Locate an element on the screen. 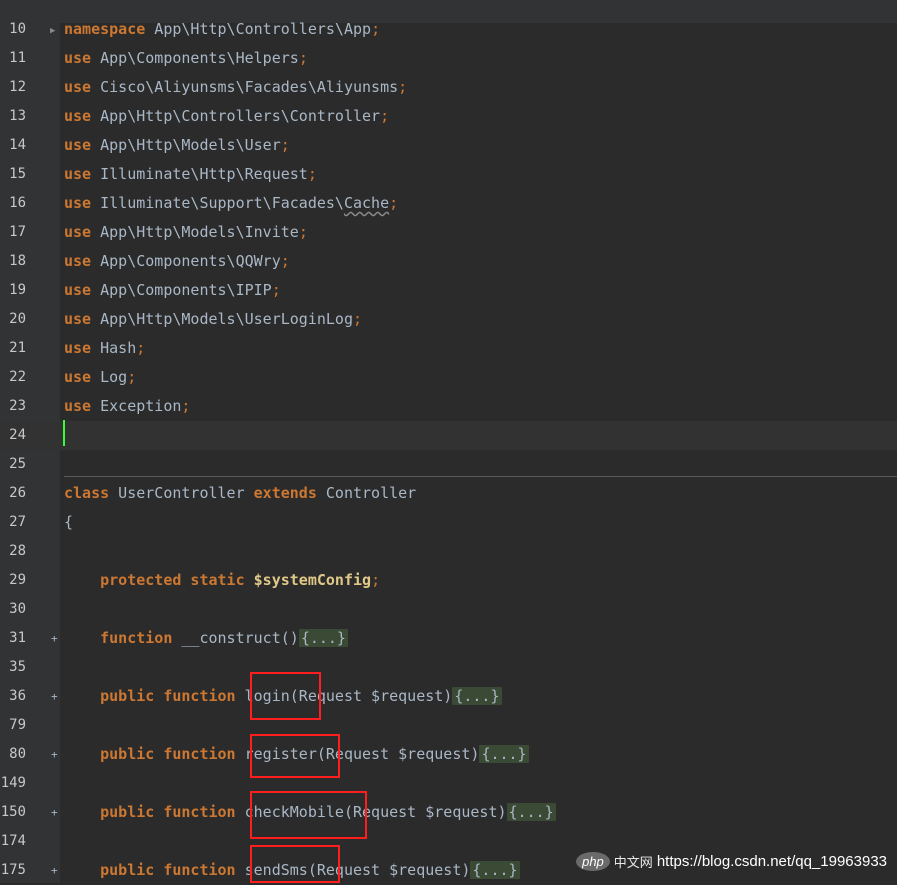 This screenshot has height=885, width=897. method-separator is located at coordinates (480, 476).